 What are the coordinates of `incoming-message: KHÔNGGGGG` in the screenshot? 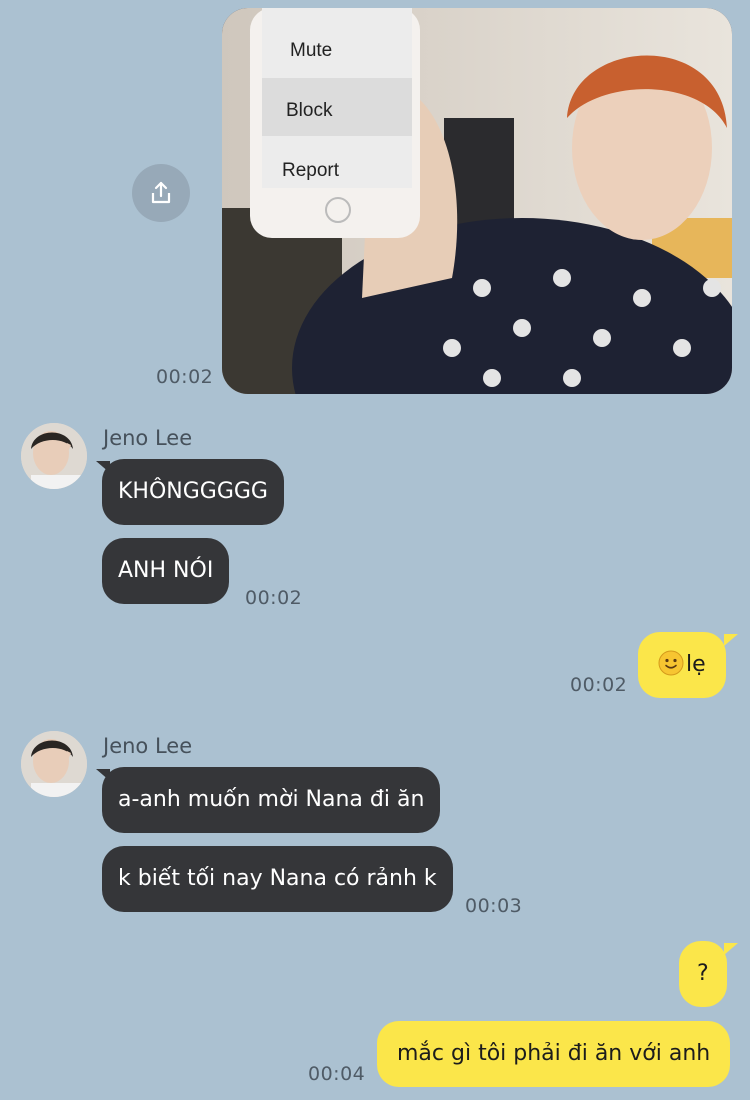 It's located at (193, 492).